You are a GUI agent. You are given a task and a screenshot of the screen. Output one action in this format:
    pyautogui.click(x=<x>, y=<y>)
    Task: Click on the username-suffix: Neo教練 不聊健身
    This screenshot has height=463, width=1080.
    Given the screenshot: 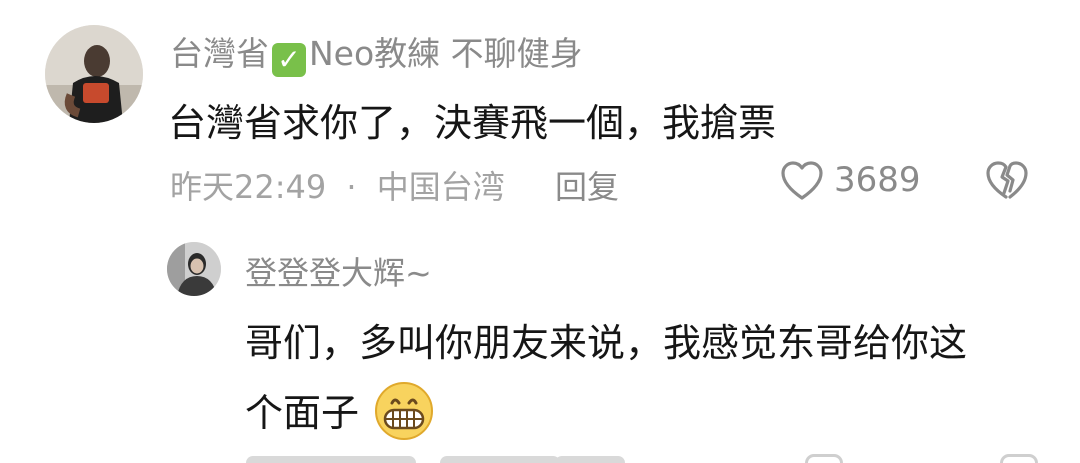 What is the action you would take?
    pyautogui.click(x=446, y=53)
    